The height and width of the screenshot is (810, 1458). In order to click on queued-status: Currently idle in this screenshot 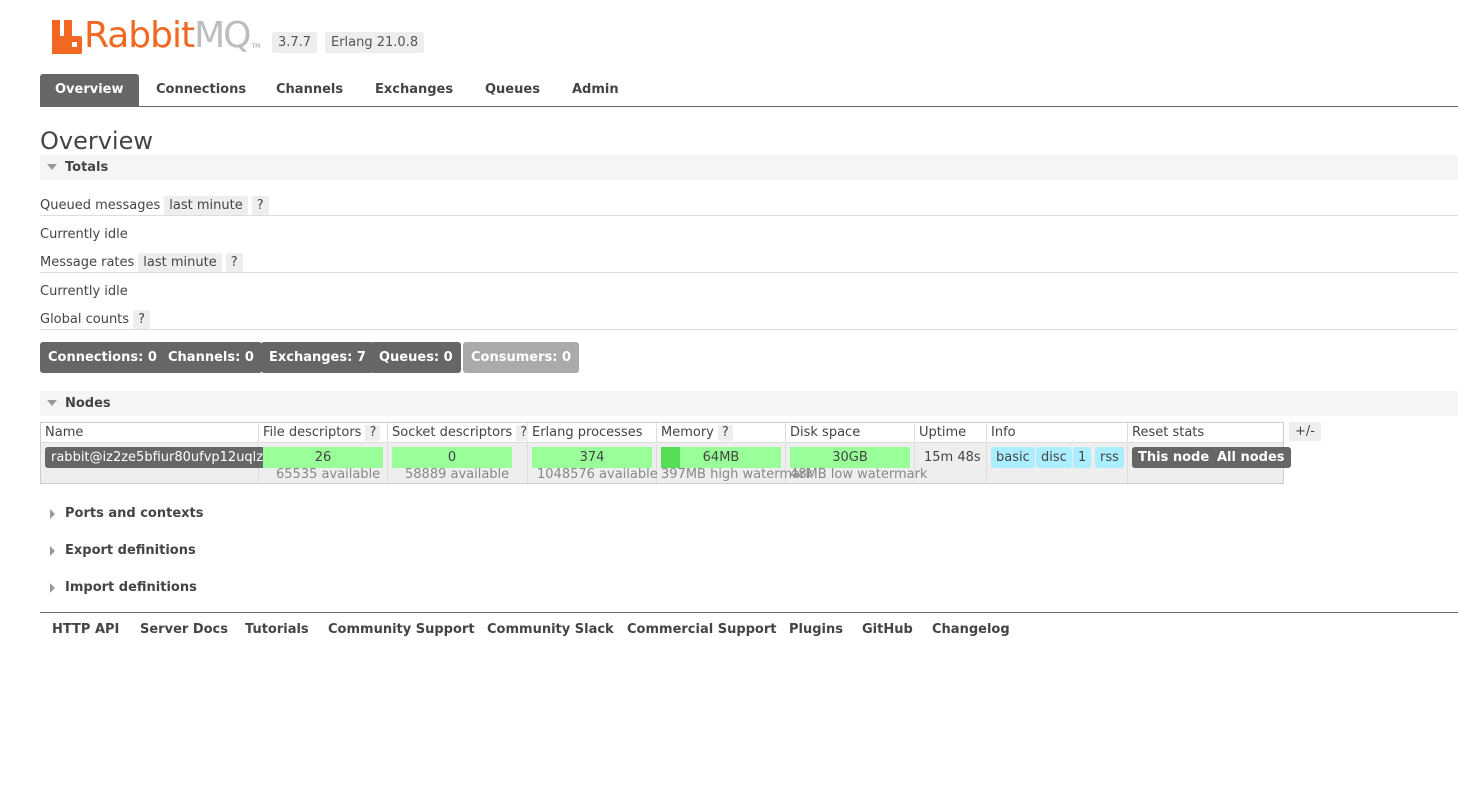, I will do `click(84, 234)`.